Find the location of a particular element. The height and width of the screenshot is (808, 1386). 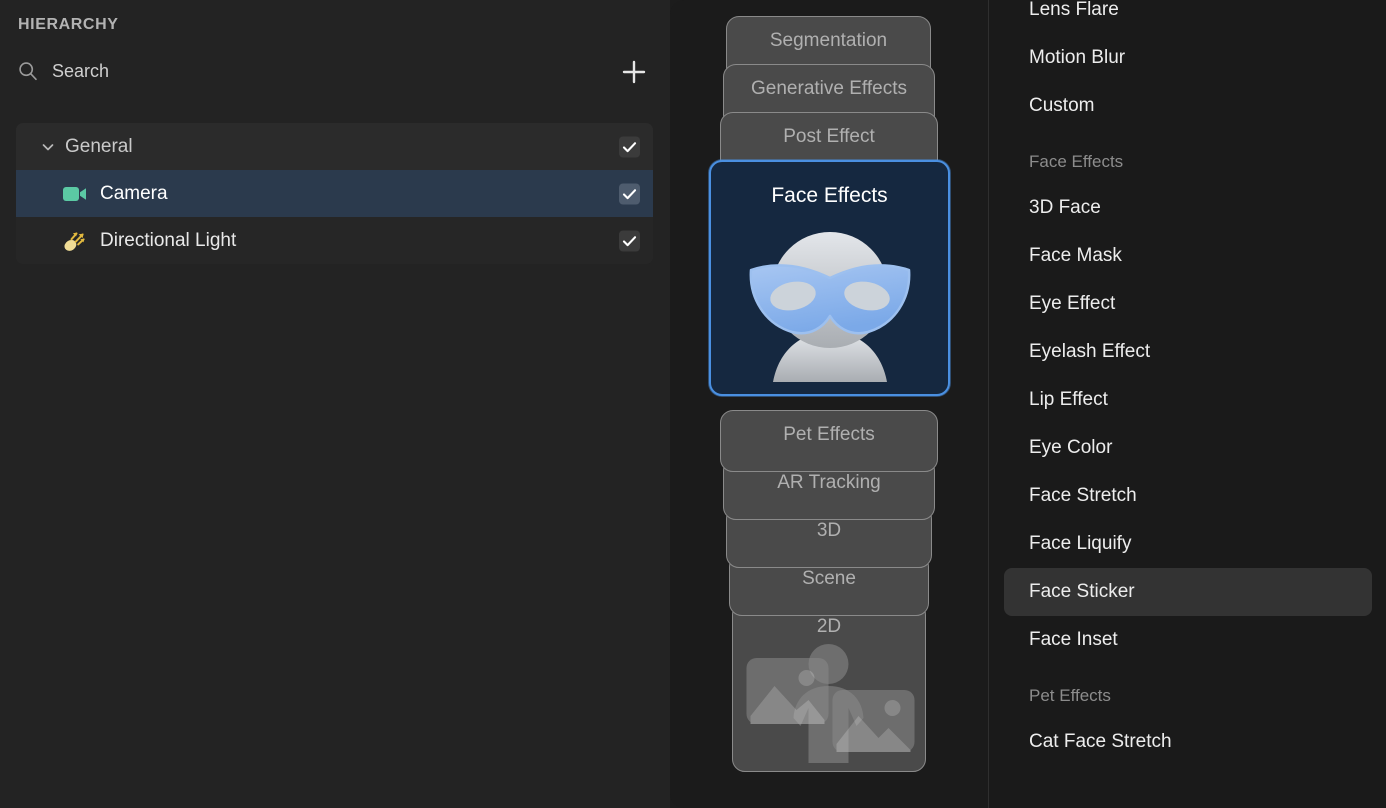

tree-row-general: General is located at coordinates (334, 146).